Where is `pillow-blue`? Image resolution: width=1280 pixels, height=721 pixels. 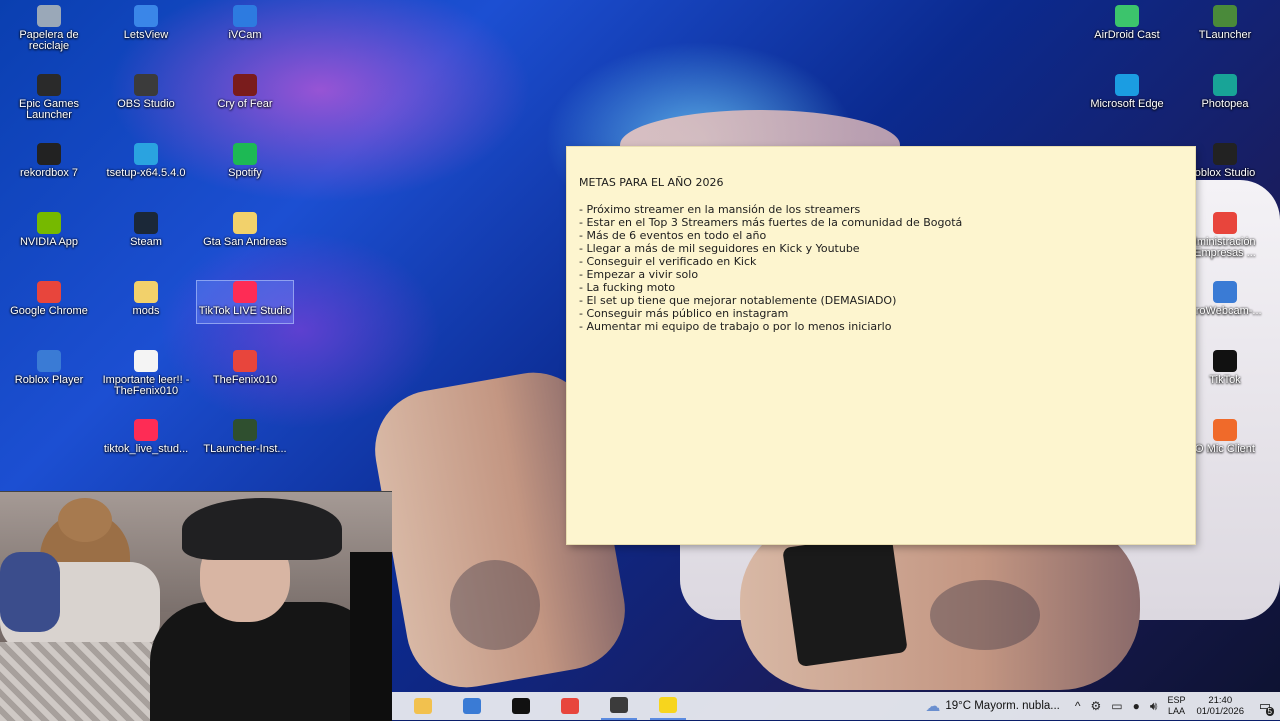
pillow-blue is located at coordinates (30, 592).